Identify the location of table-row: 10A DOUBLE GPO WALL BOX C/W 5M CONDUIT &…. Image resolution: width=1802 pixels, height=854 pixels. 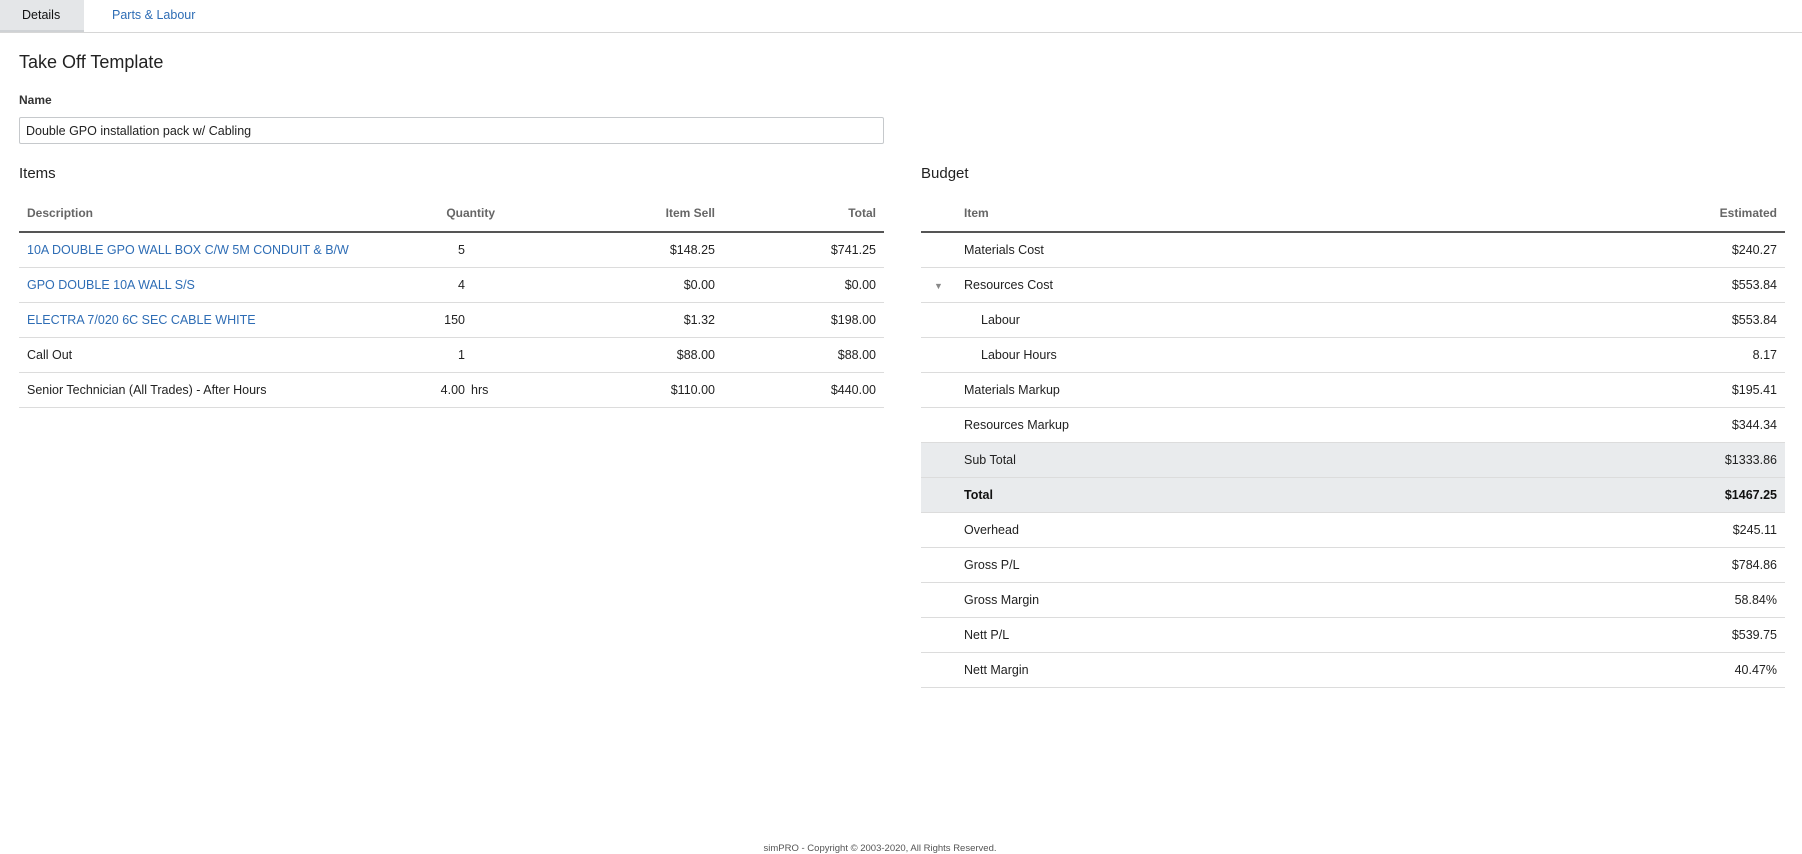
(451, 250).